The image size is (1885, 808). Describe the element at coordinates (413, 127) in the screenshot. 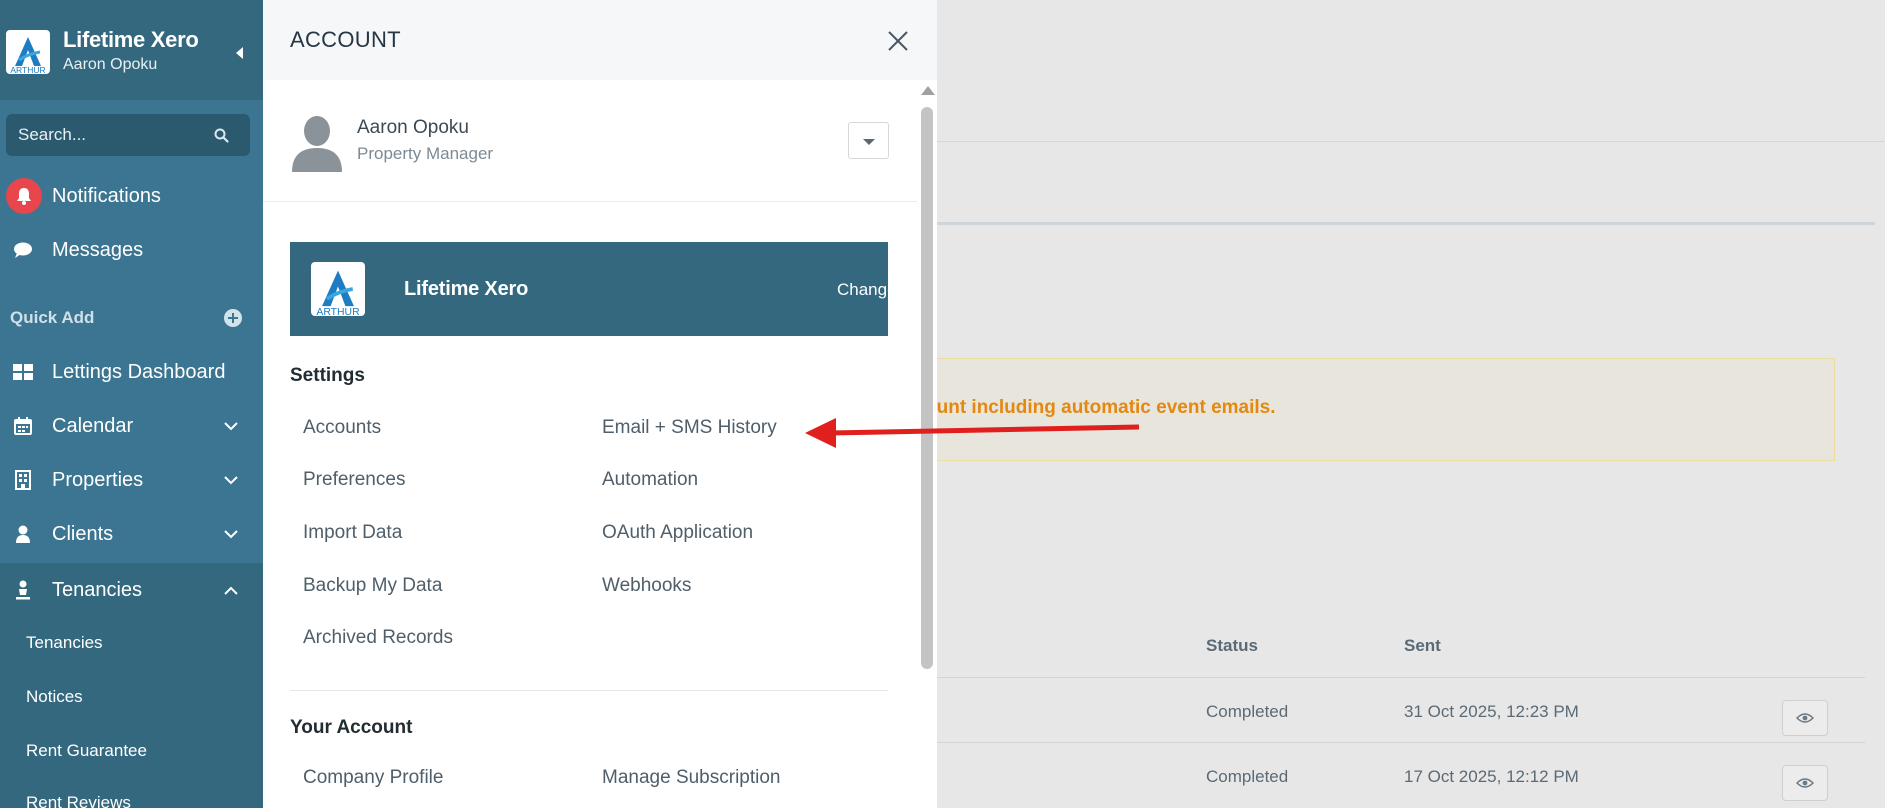

I see `user-name: Aaron Opoku` at that location.